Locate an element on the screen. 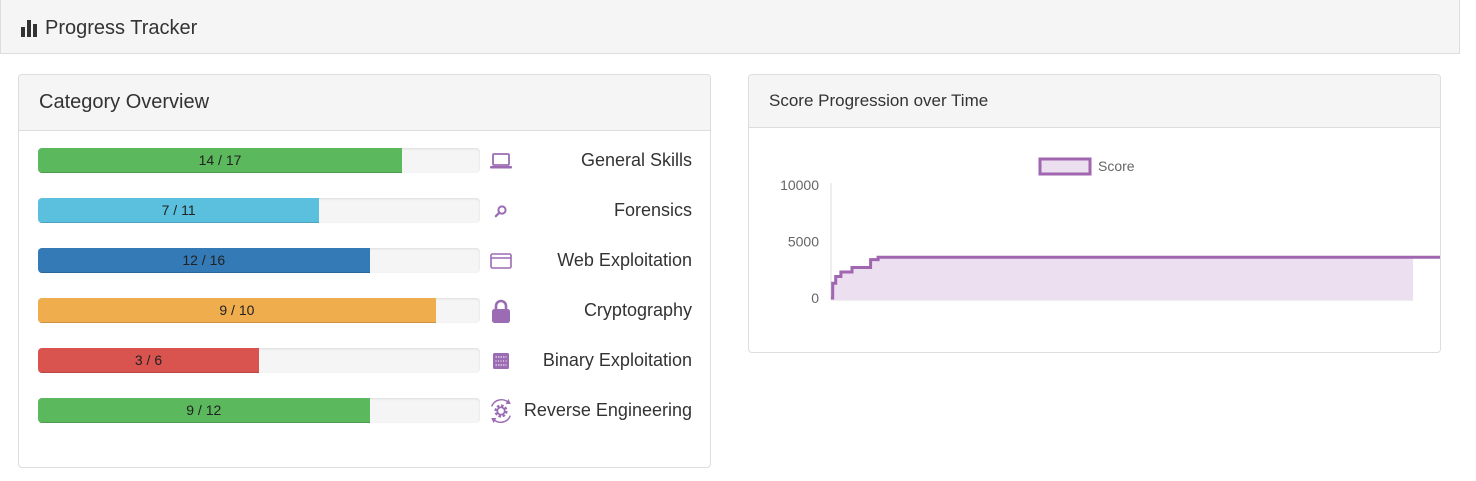 This screenshot has height=481, width=1476. progress-bar: 9 / 10 is located at coordinates (259, 310).